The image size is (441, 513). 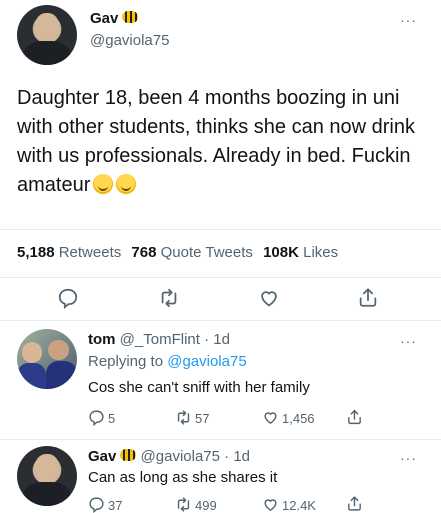 What do you see at coordinates (129, 40) in the screenshot?
I see `author-handle: @gaviola75` at bounding box center [129, 40].